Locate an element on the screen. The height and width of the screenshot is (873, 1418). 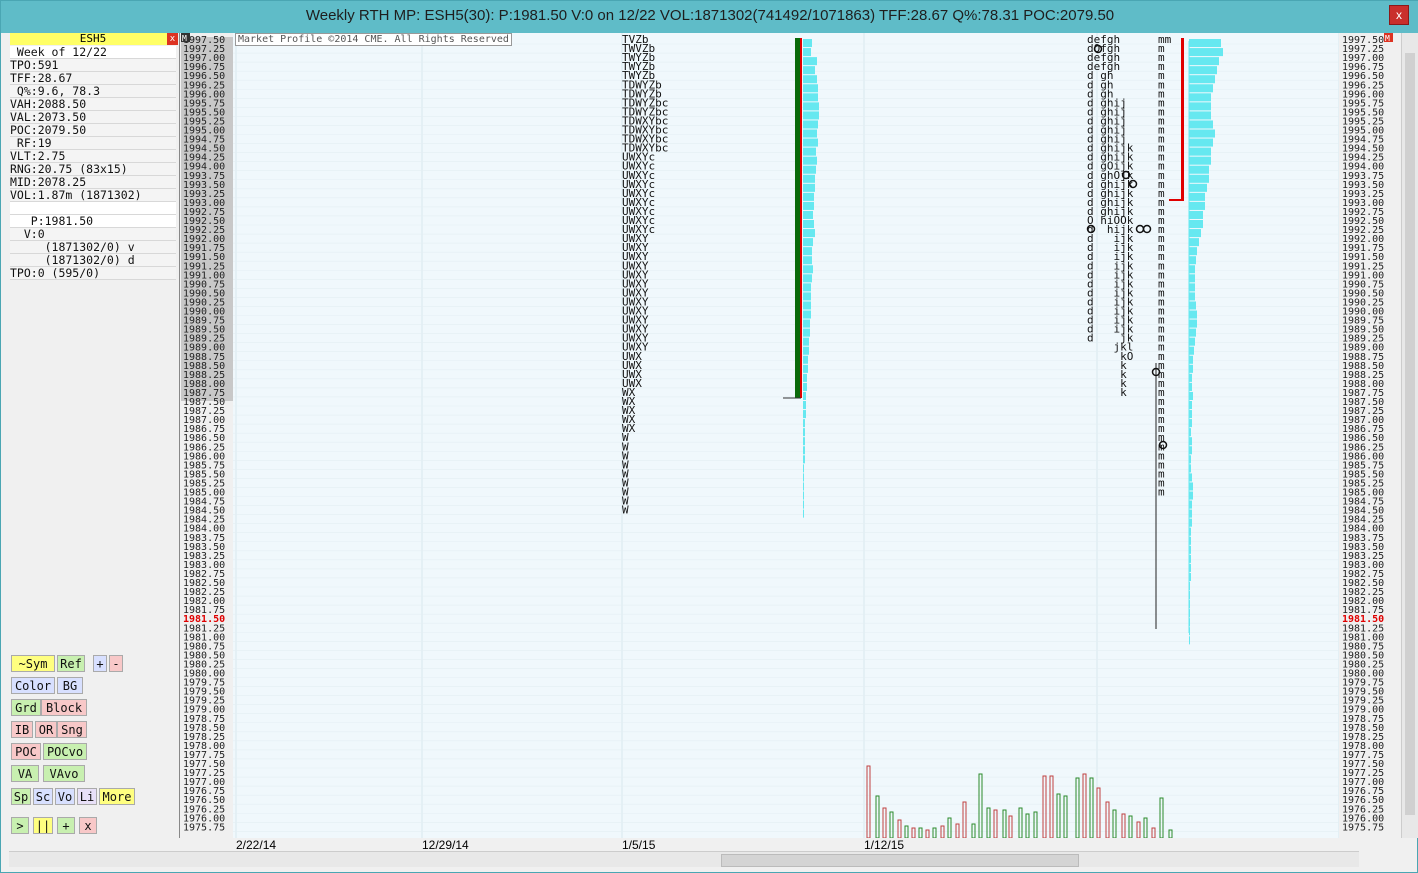
vo-button: Vo is located at coordinates (65, 796).